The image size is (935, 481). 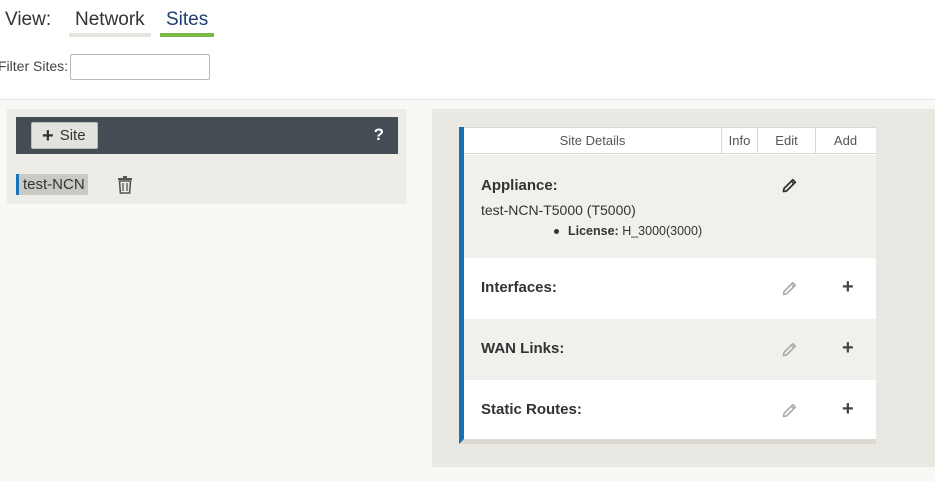 I want to click on view-label: View:, so click(x=28, y=19).